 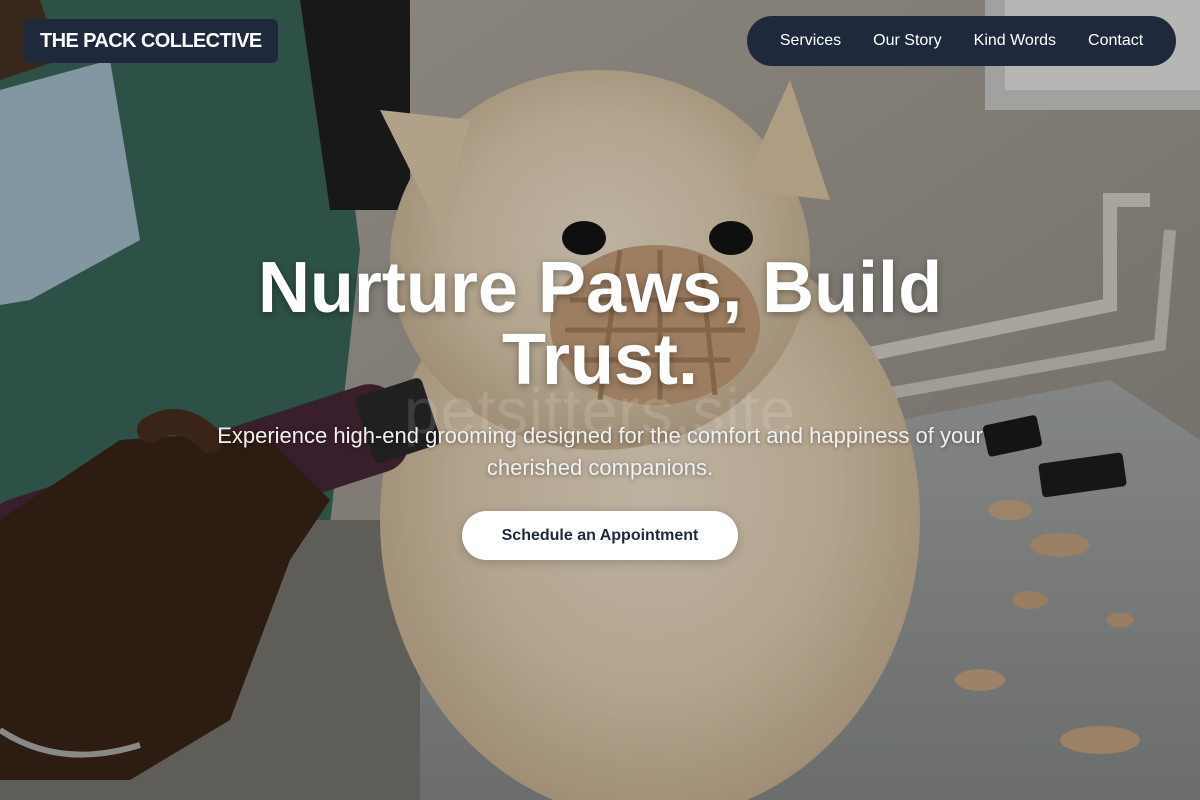 I want to click on nav-link-kind-words: Kind Words, so click(x=1015, y=41).